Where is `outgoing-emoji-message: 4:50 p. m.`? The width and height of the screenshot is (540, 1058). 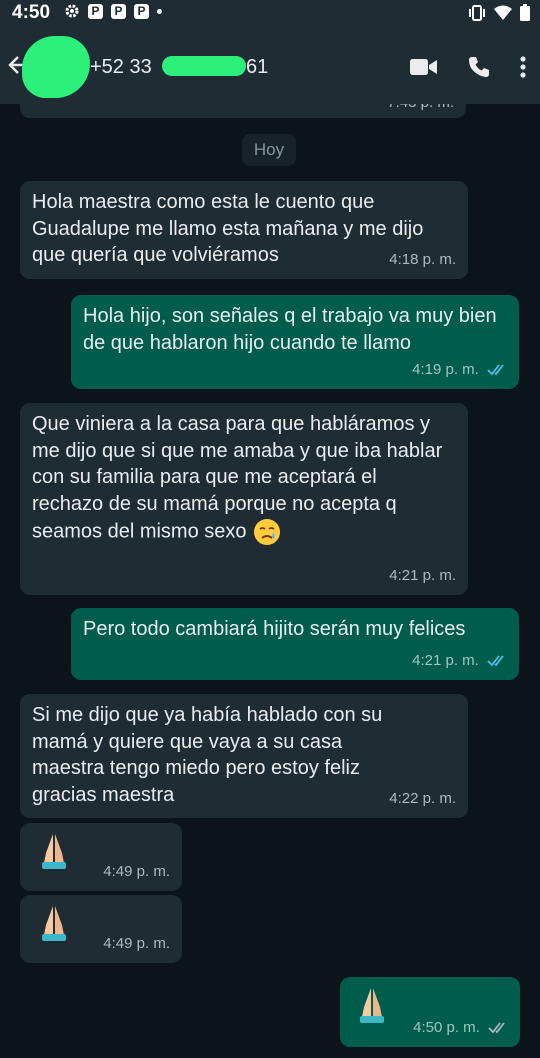
outgoing-emoji-message: 4:50 p. m. is located at coordinates (430, 1012).